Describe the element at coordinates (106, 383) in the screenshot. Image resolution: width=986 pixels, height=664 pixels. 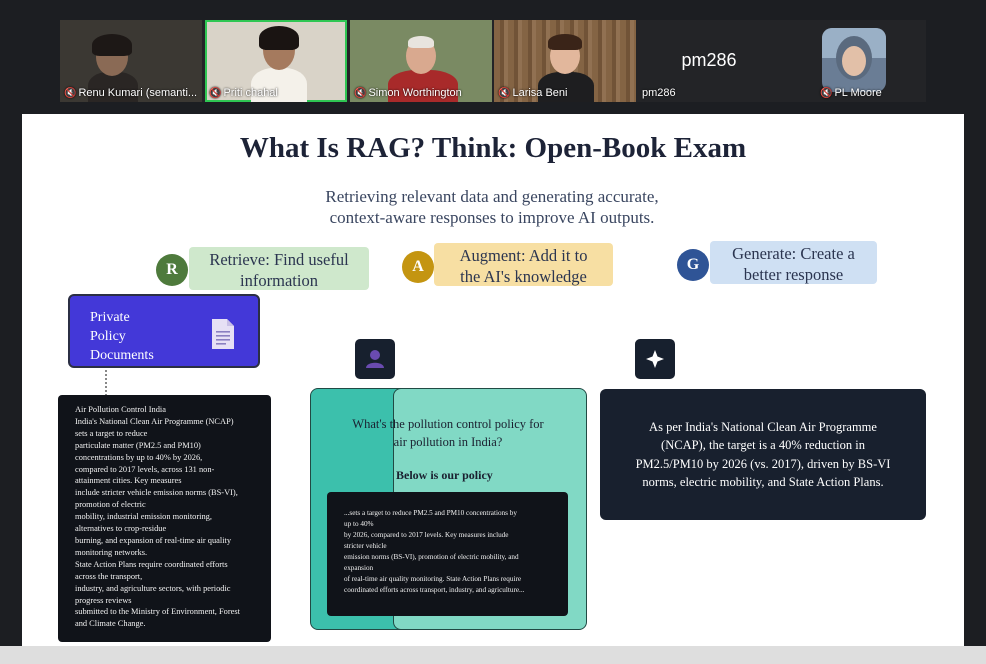
I see `connector-line` at that location.